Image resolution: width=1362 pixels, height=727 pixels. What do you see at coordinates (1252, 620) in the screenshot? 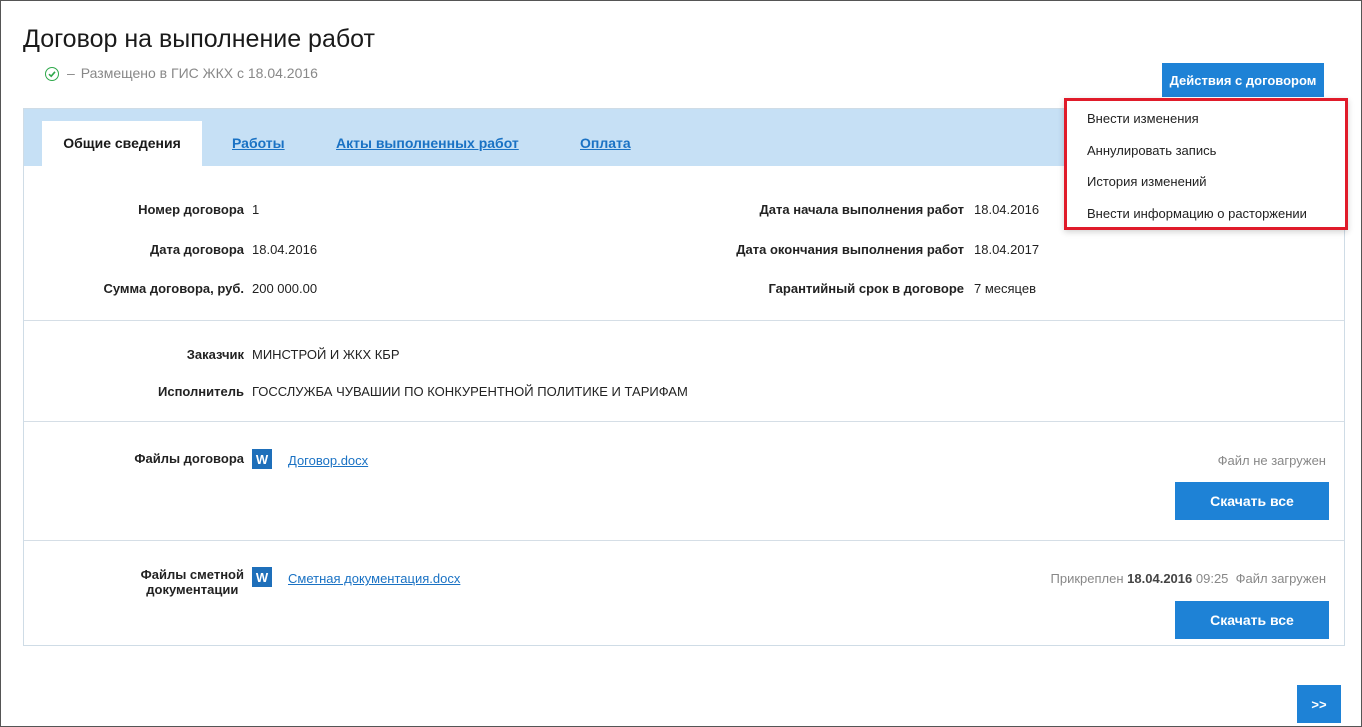
I see `download-all-estimate-button: Скачать все` at bounding box center [1252, 620].